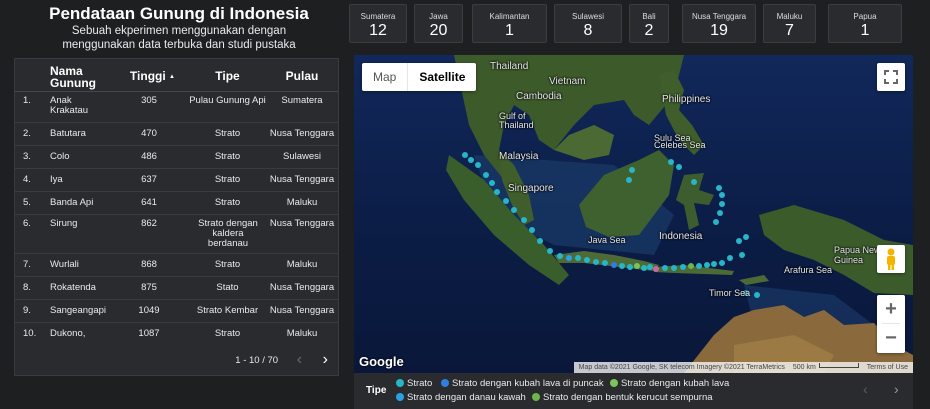 This screenshot has height=409, width=930. Describe the element at coordinates (325, 360) in the screenshot. I see `next-page-button: ›` at that location.